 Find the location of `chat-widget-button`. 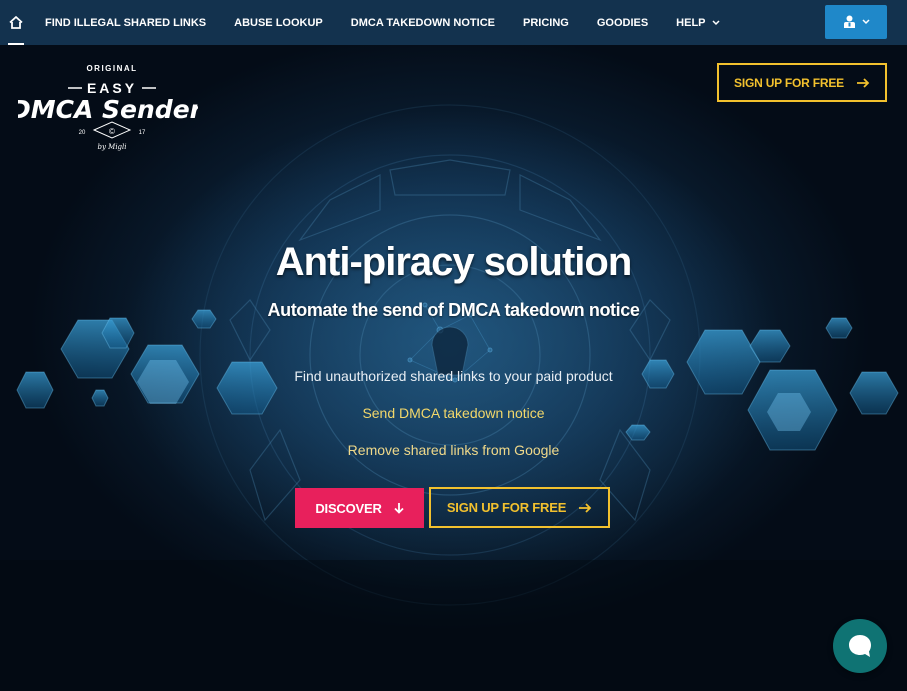

chat-widget-button is located at coordinates (860, 646).